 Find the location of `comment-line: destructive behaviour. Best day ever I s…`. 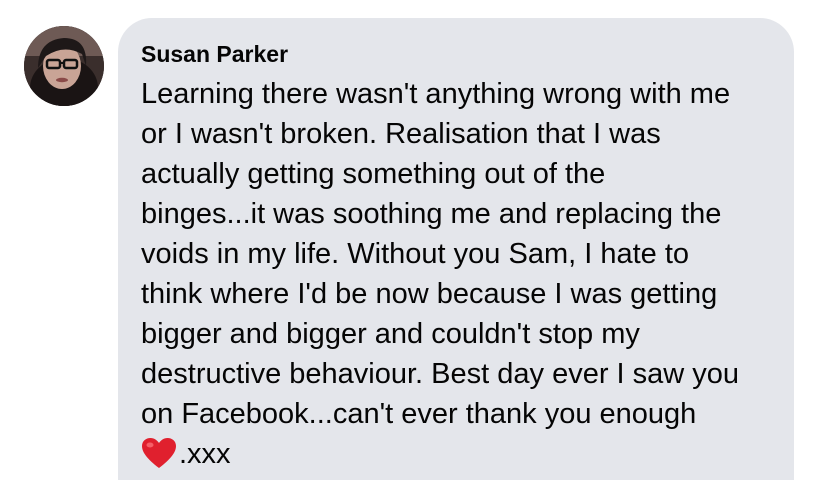

comment-line: destructive behaviour. Best day ever I s… is located at coordinates (440, 374).